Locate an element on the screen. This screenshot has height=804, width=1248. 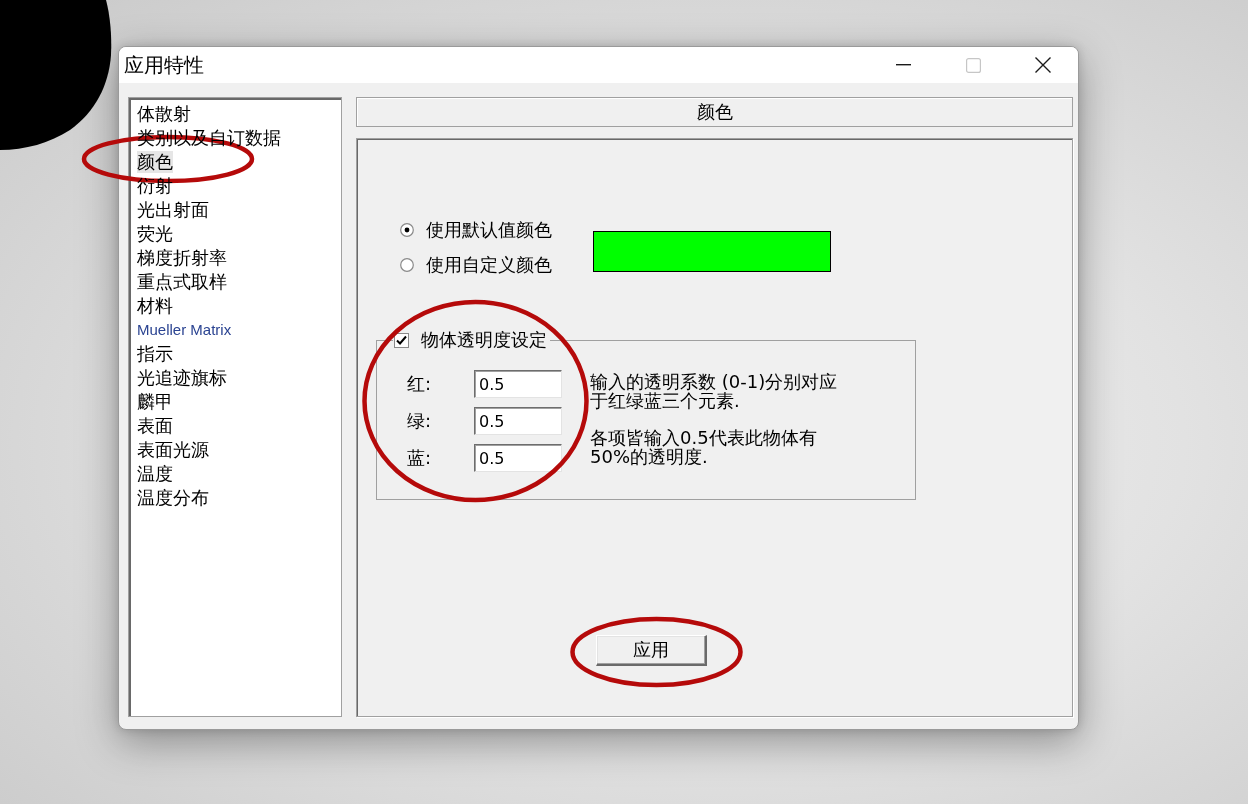
list-item: Mueller Matrix is located at coordinates (184, 330).